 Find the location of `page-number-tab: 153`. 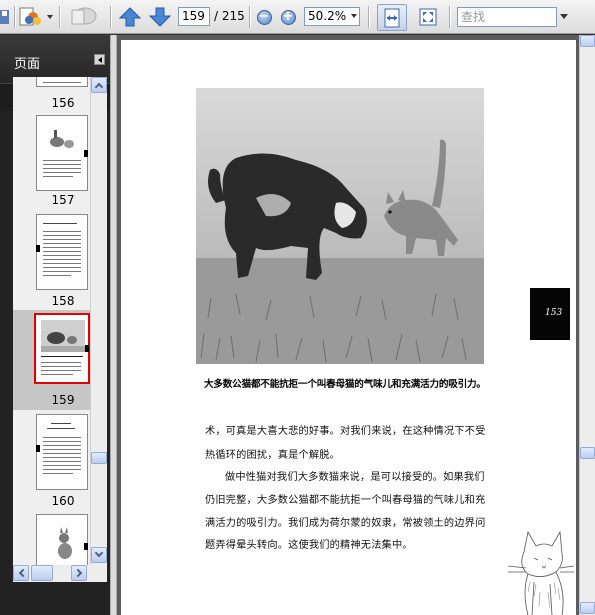

page-number-tab: 153 is located at coordinates (550, 314).